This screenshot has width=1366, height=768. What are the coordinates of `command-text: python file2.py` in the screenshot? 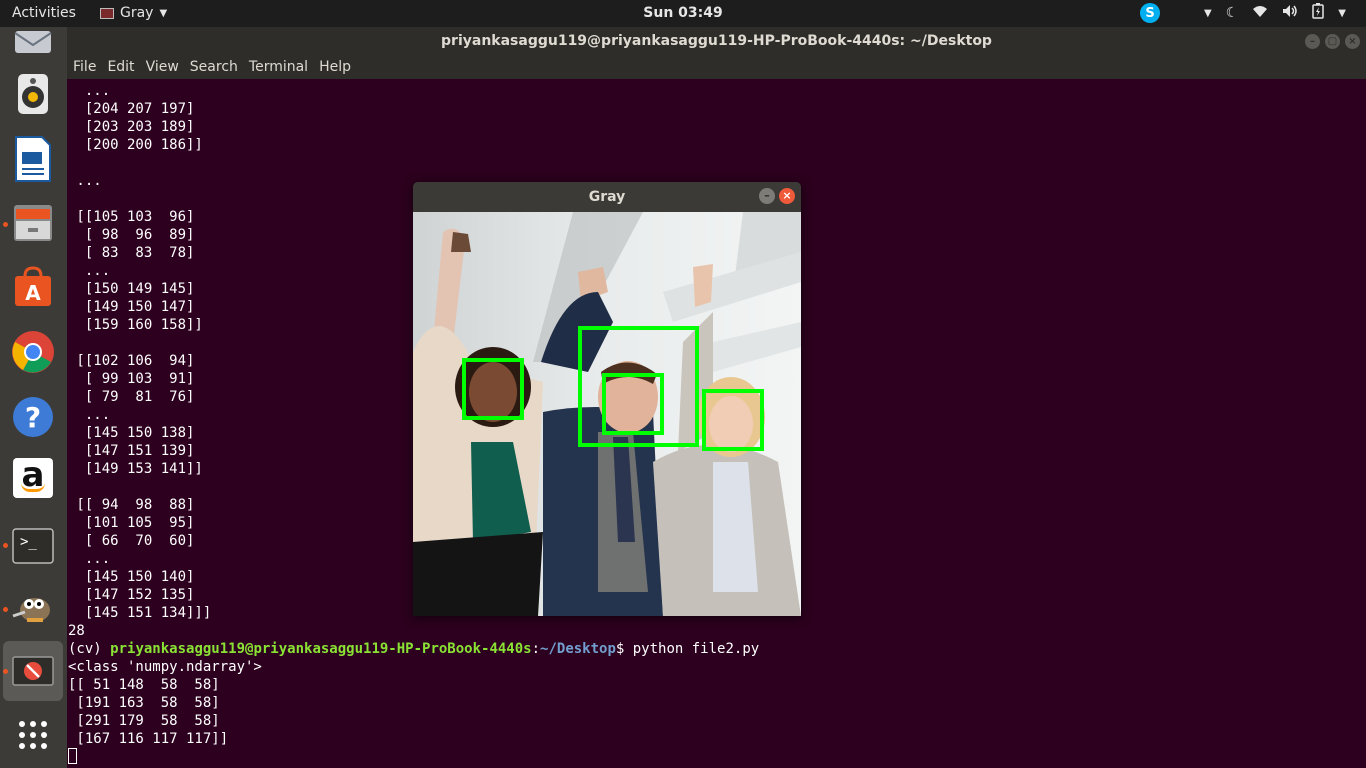 It's located at (696, 649).